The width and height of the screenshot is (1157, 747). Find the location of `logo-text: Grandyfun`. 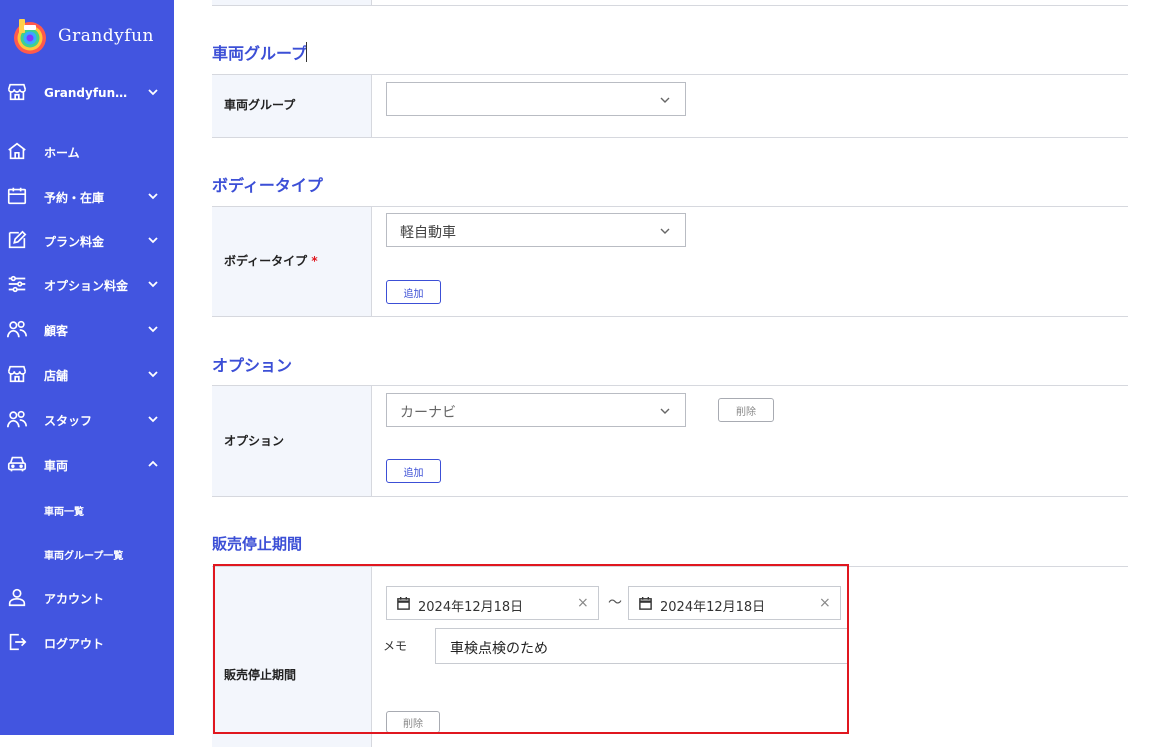

logo-text: Grandyfun is located at coordinates (106, 36).